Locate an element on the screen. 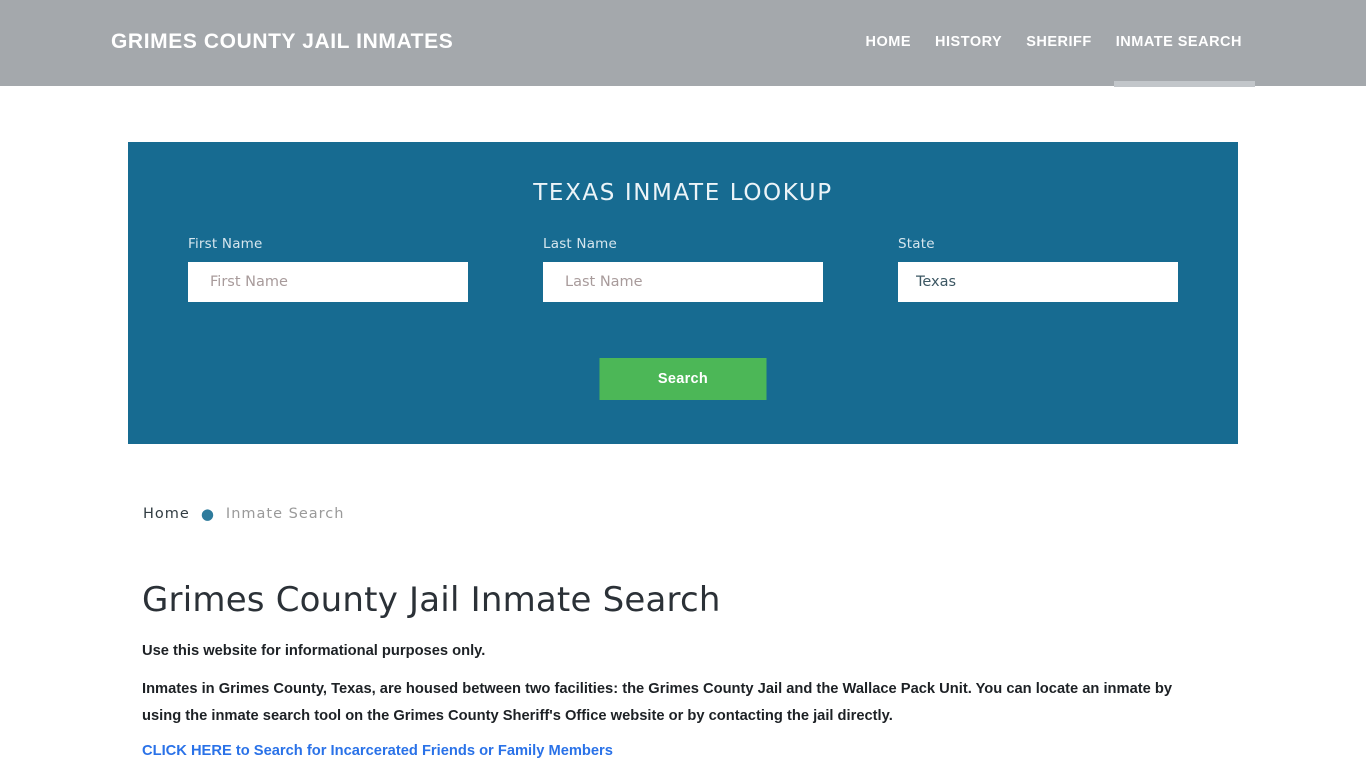 The width and height of the screenshot is (1366, 768). nav-item-home: HOME is located at coordinates (889, 42).